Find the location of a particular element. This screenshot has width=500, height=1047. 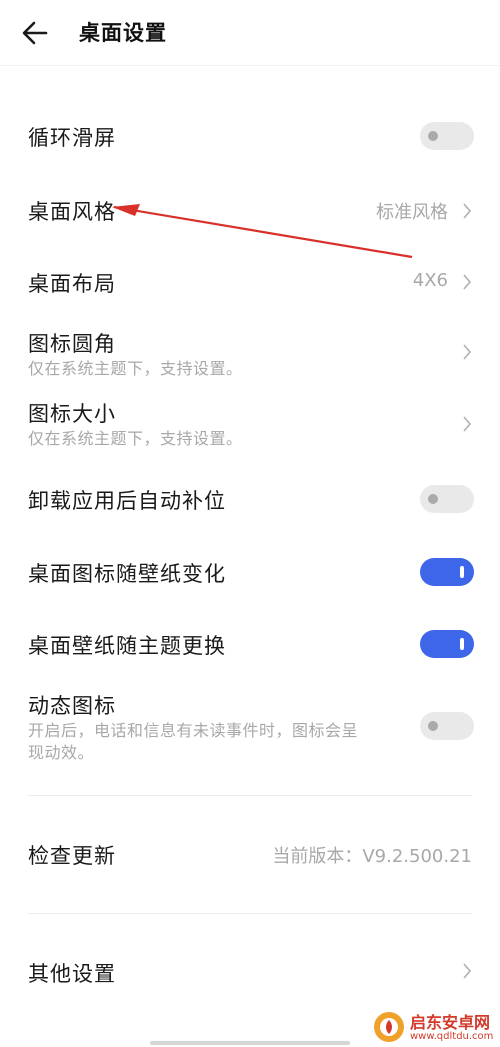

setting-loop-scroll: 循环滑屏 is located at coordinates (250, 136).